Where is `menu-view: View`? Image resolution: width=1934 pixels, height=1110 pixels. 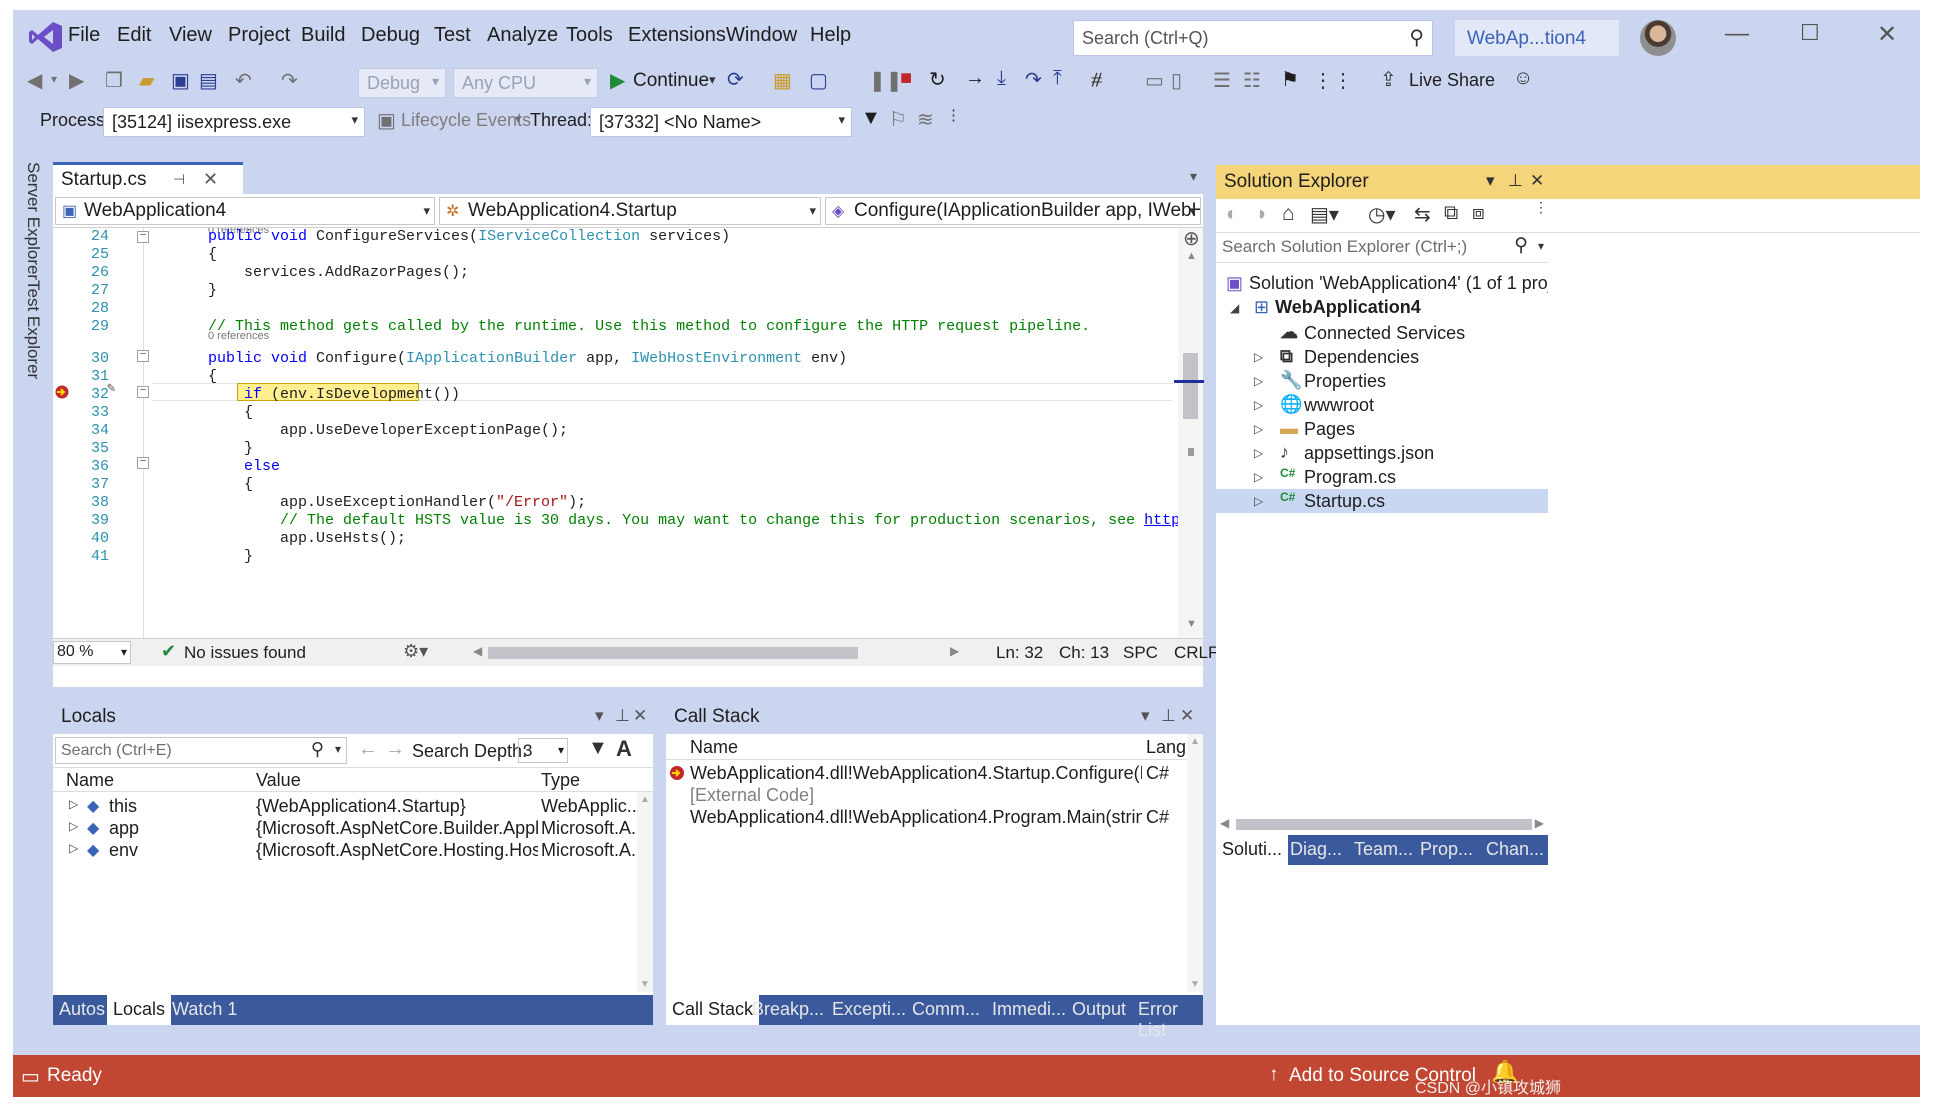 menu-view: View is located at coordinates (190, 35).